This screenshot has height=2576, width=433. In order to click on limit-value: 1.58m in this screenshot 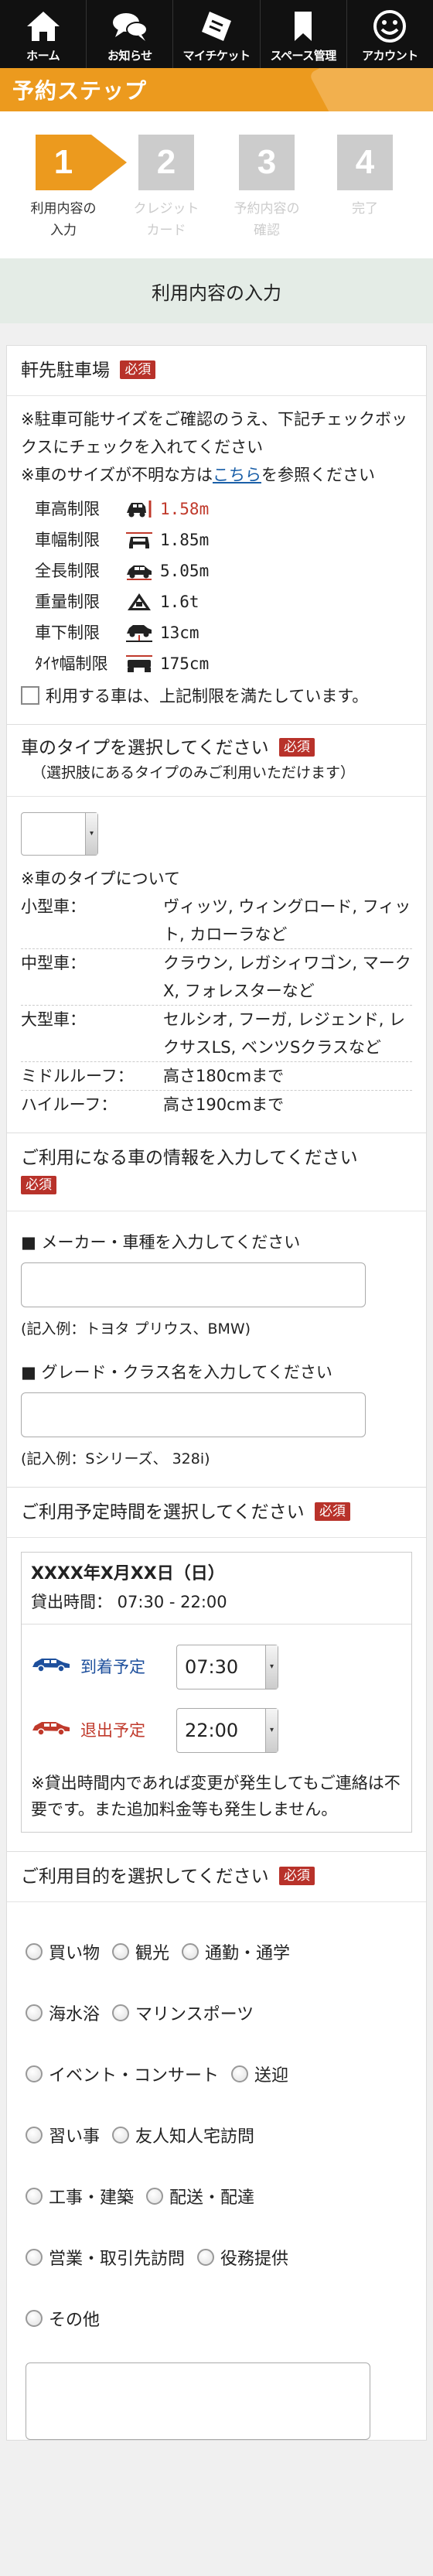, I will do `click(185, 509)`.